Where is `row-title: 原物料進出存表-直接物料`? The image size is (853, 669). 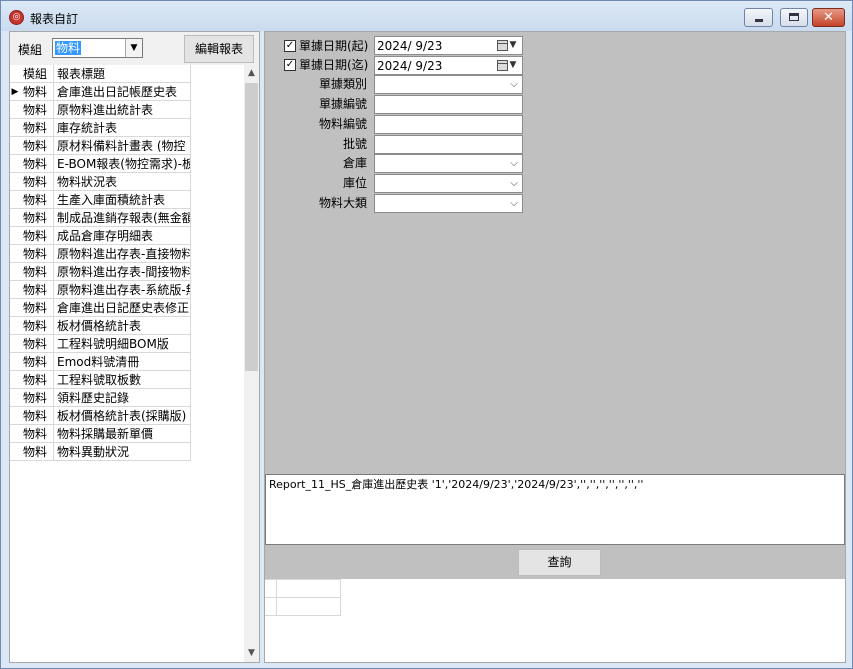 row-title: 原物料進出存表-直接物料 is located at coordinates (122, 254).